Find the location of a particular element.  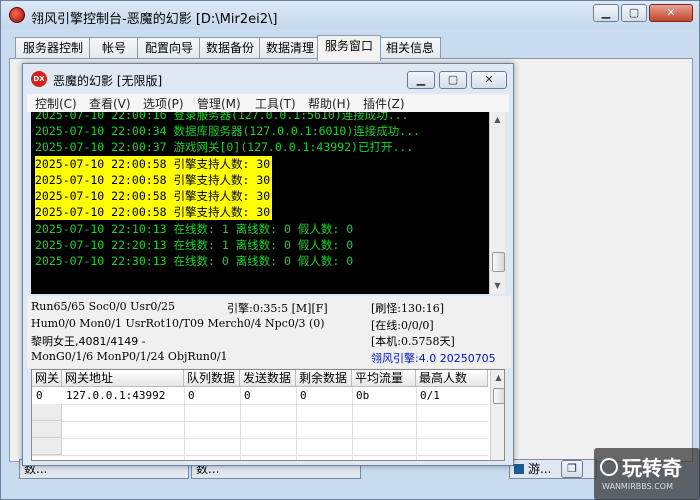

gateway-icon is located at coordinates (519, 469).